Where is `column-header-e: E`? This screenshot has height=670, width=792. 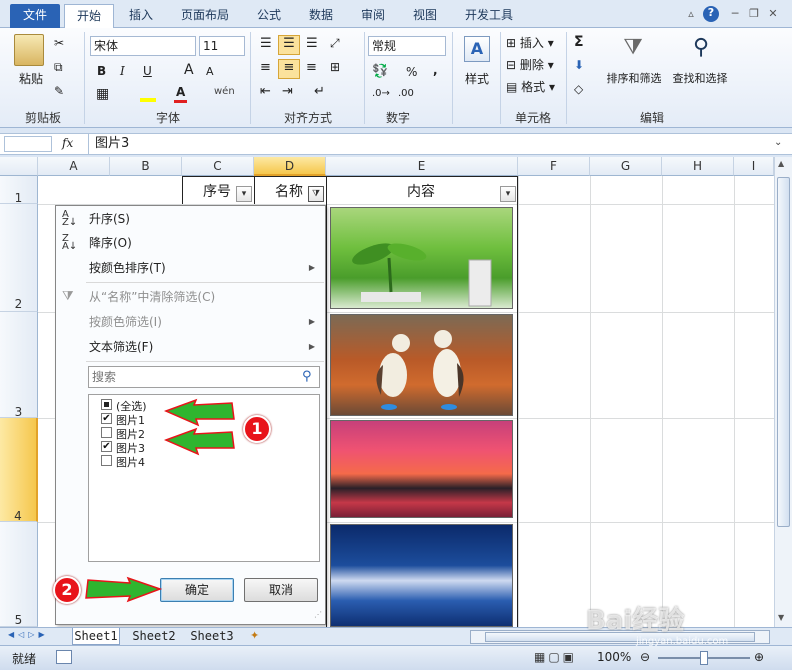
column-header-e: E is located at coordinates (422, 166).